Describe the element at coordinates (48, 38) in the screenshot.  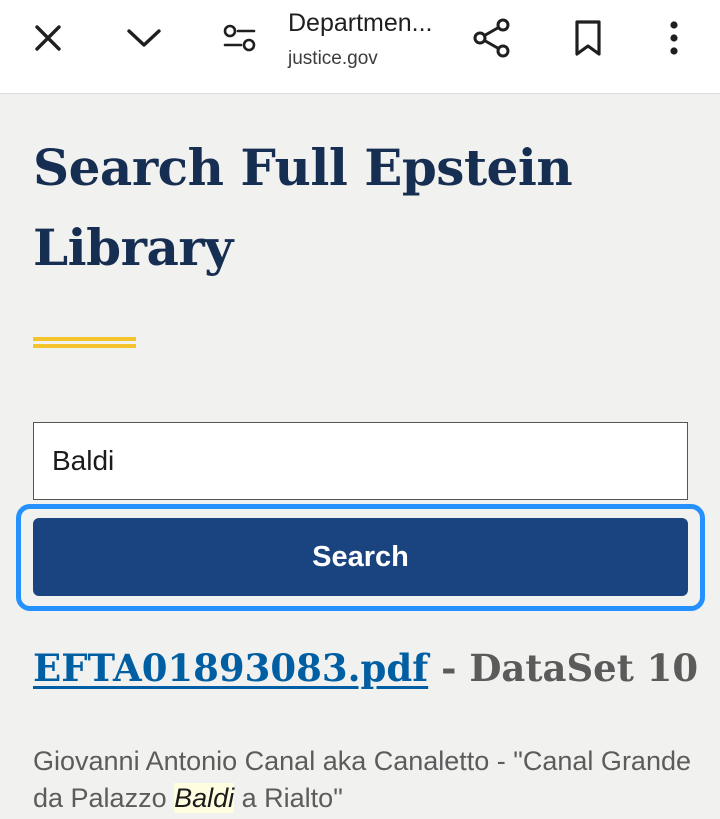
I see `close-icon` at that location.